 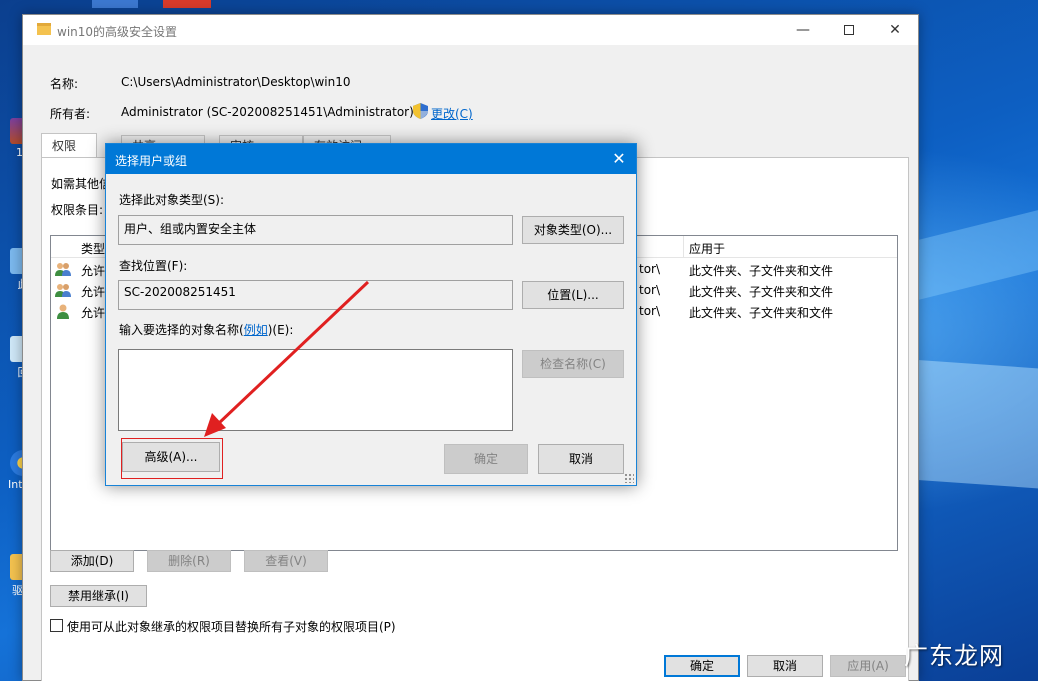 What do you see at coordinates (683, 247) in the screenshot?
I see `column-separator` at bounding box center [683, 247].